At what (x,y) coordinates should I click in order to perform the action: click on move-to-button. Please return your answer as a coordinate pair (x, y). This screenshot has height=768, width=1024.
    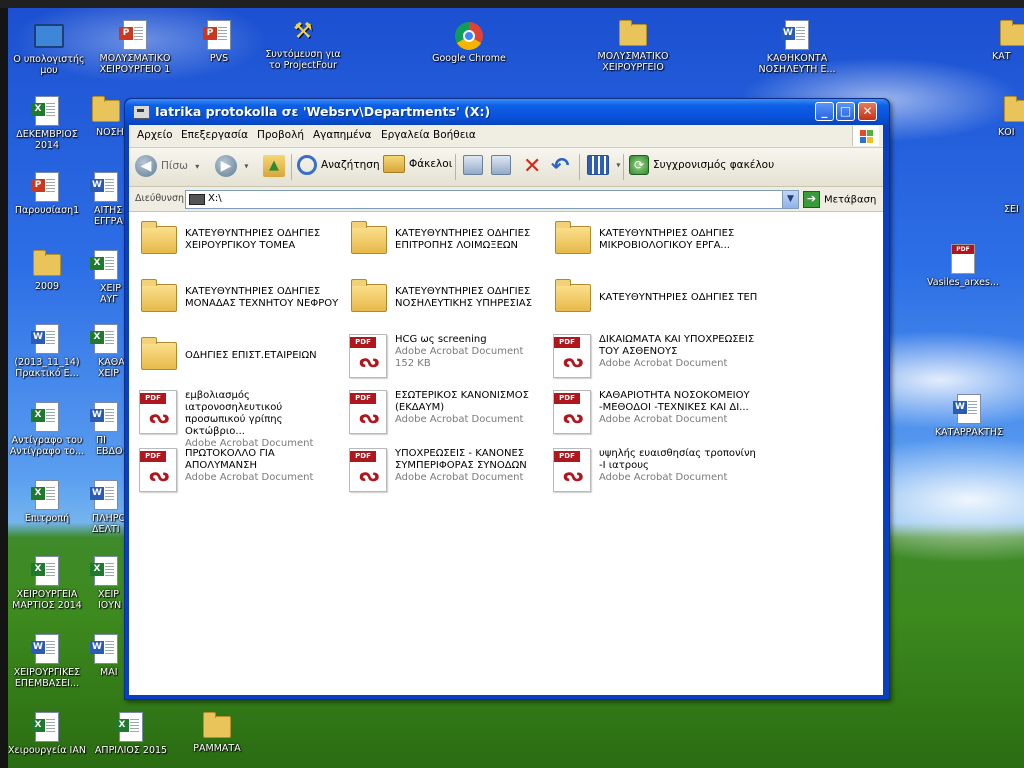
    Looking at the image, I should click on (475, 167).